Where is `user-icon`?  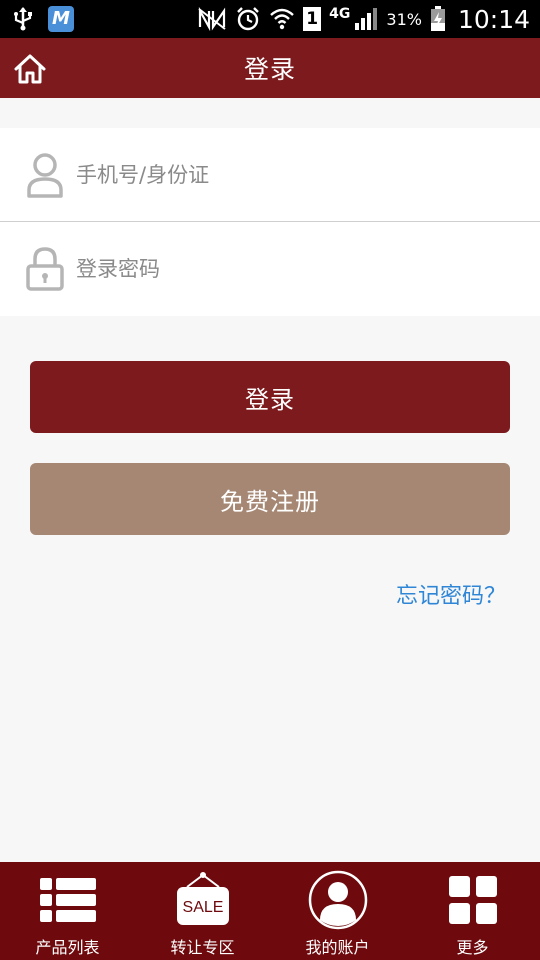
user-icon is located at coordinates (45, 175).